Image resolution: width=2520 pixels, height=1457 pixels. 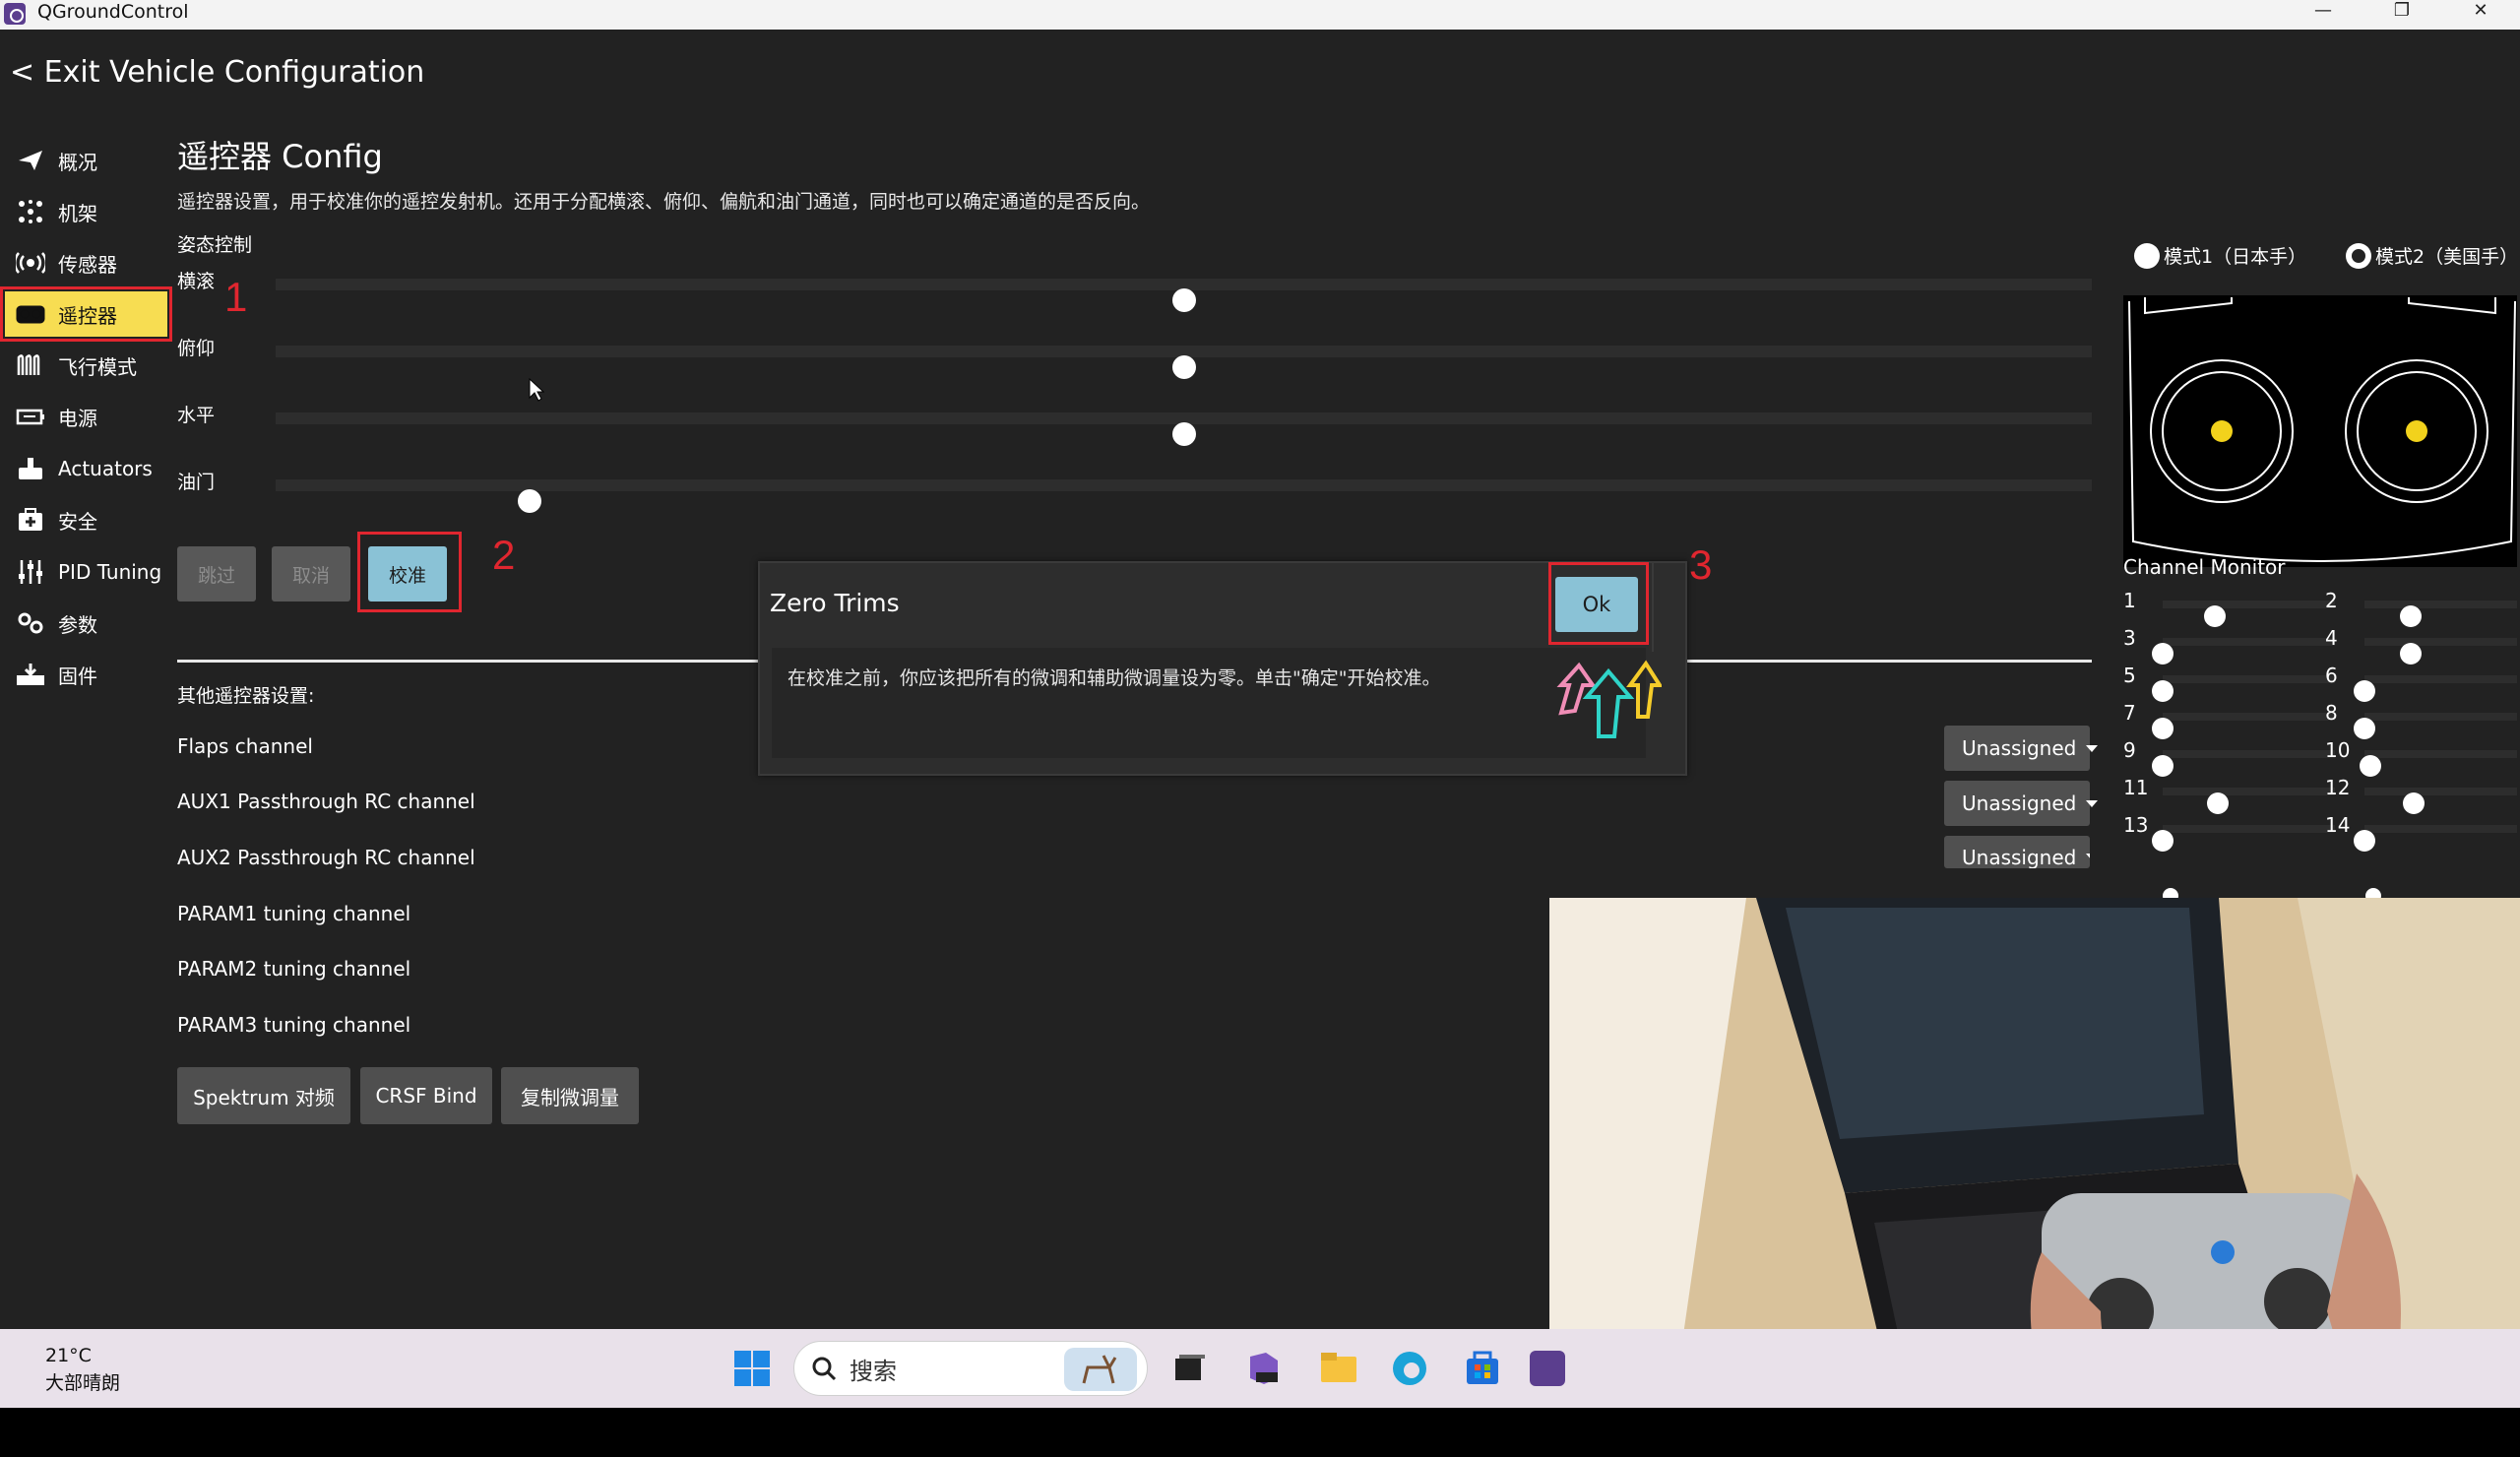 I want to click on qgroundcontrol-taskbar-icon, so click(x=1547, y=1368).